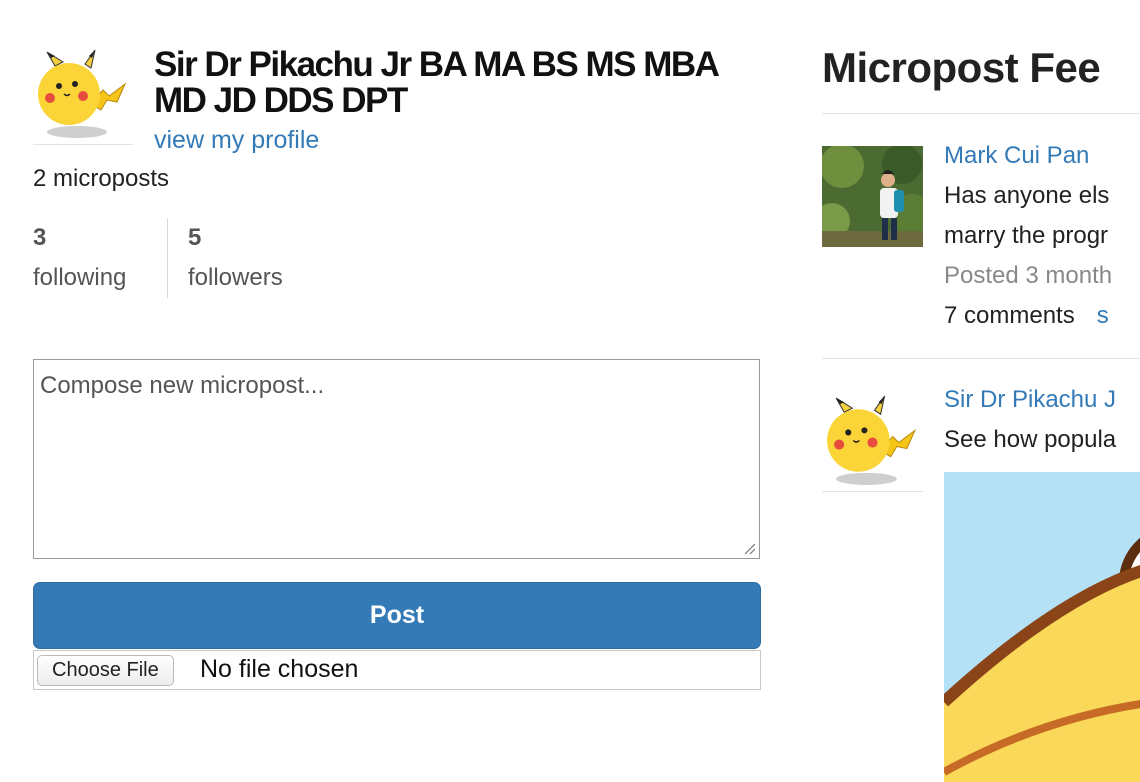 This screenshot has width=1140, height=782. I want to click on followers-stat: 5 followers, so click(235, 258).